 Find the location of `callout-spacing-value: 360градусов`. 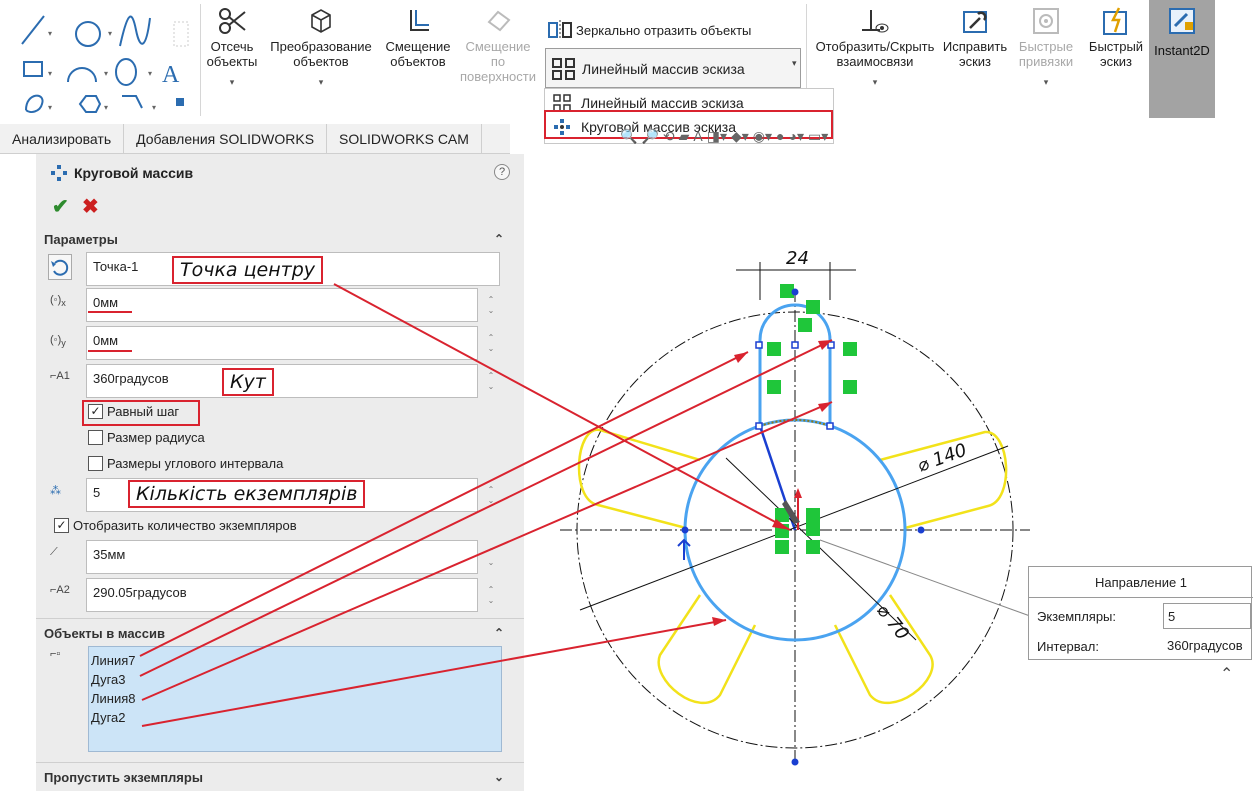

callout-spacing-value: 360градусов is located at coordinates (1207, 646).